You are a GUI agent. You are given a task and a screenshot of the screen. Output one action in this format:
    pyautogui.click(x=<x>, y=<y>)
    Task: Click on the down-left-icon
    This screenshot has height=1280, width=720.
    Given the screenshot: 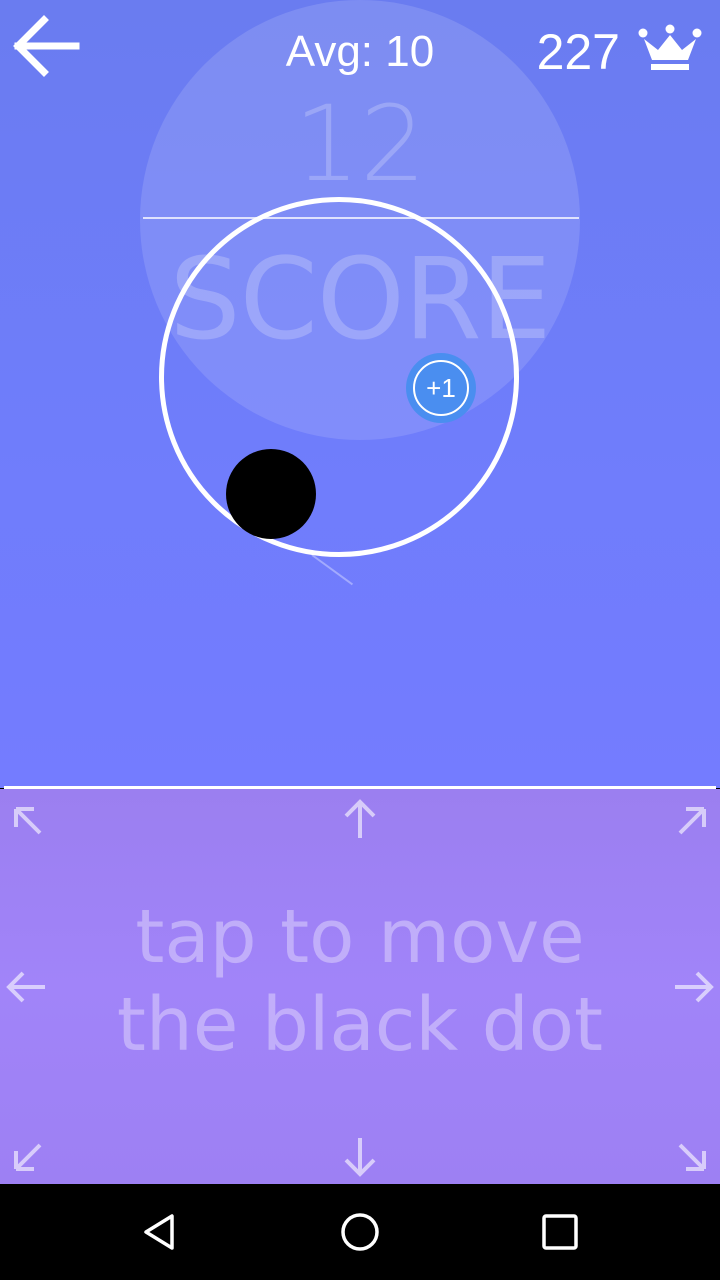 What is the action you would take?
    pyautogui.click(x=28, y=1157)
    